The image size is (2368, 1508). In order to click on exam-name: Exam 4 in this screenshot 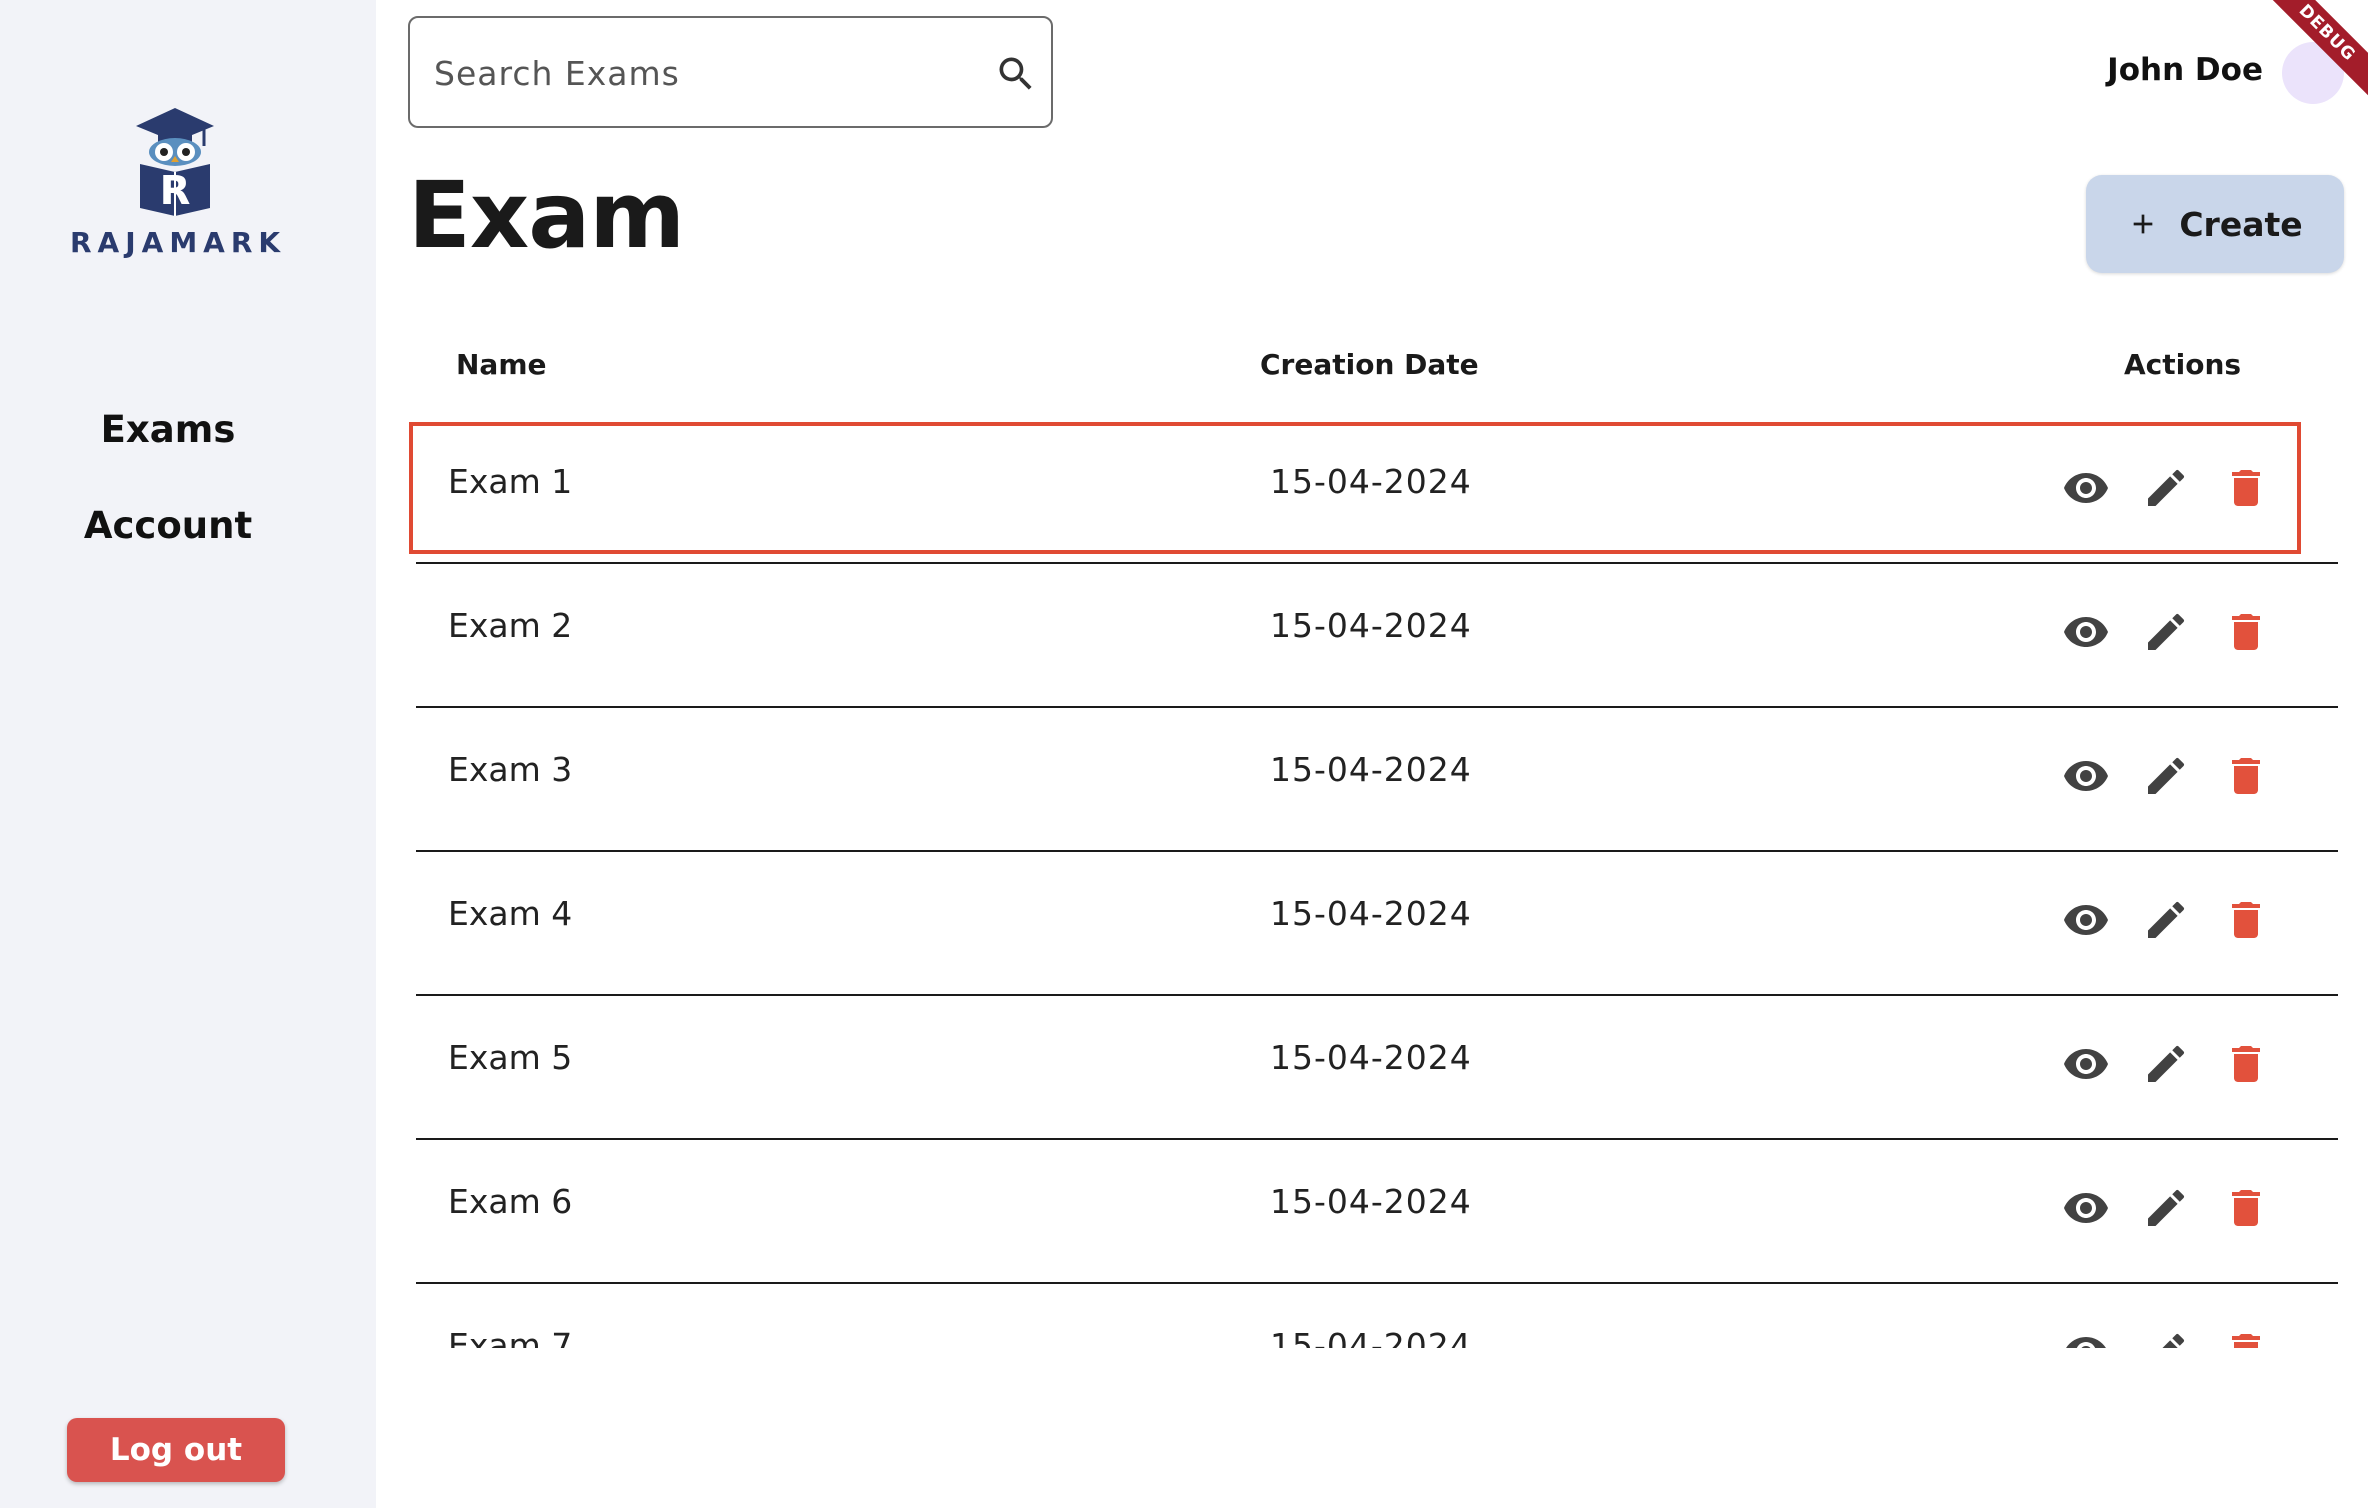, I will do `click(510, 913)`.